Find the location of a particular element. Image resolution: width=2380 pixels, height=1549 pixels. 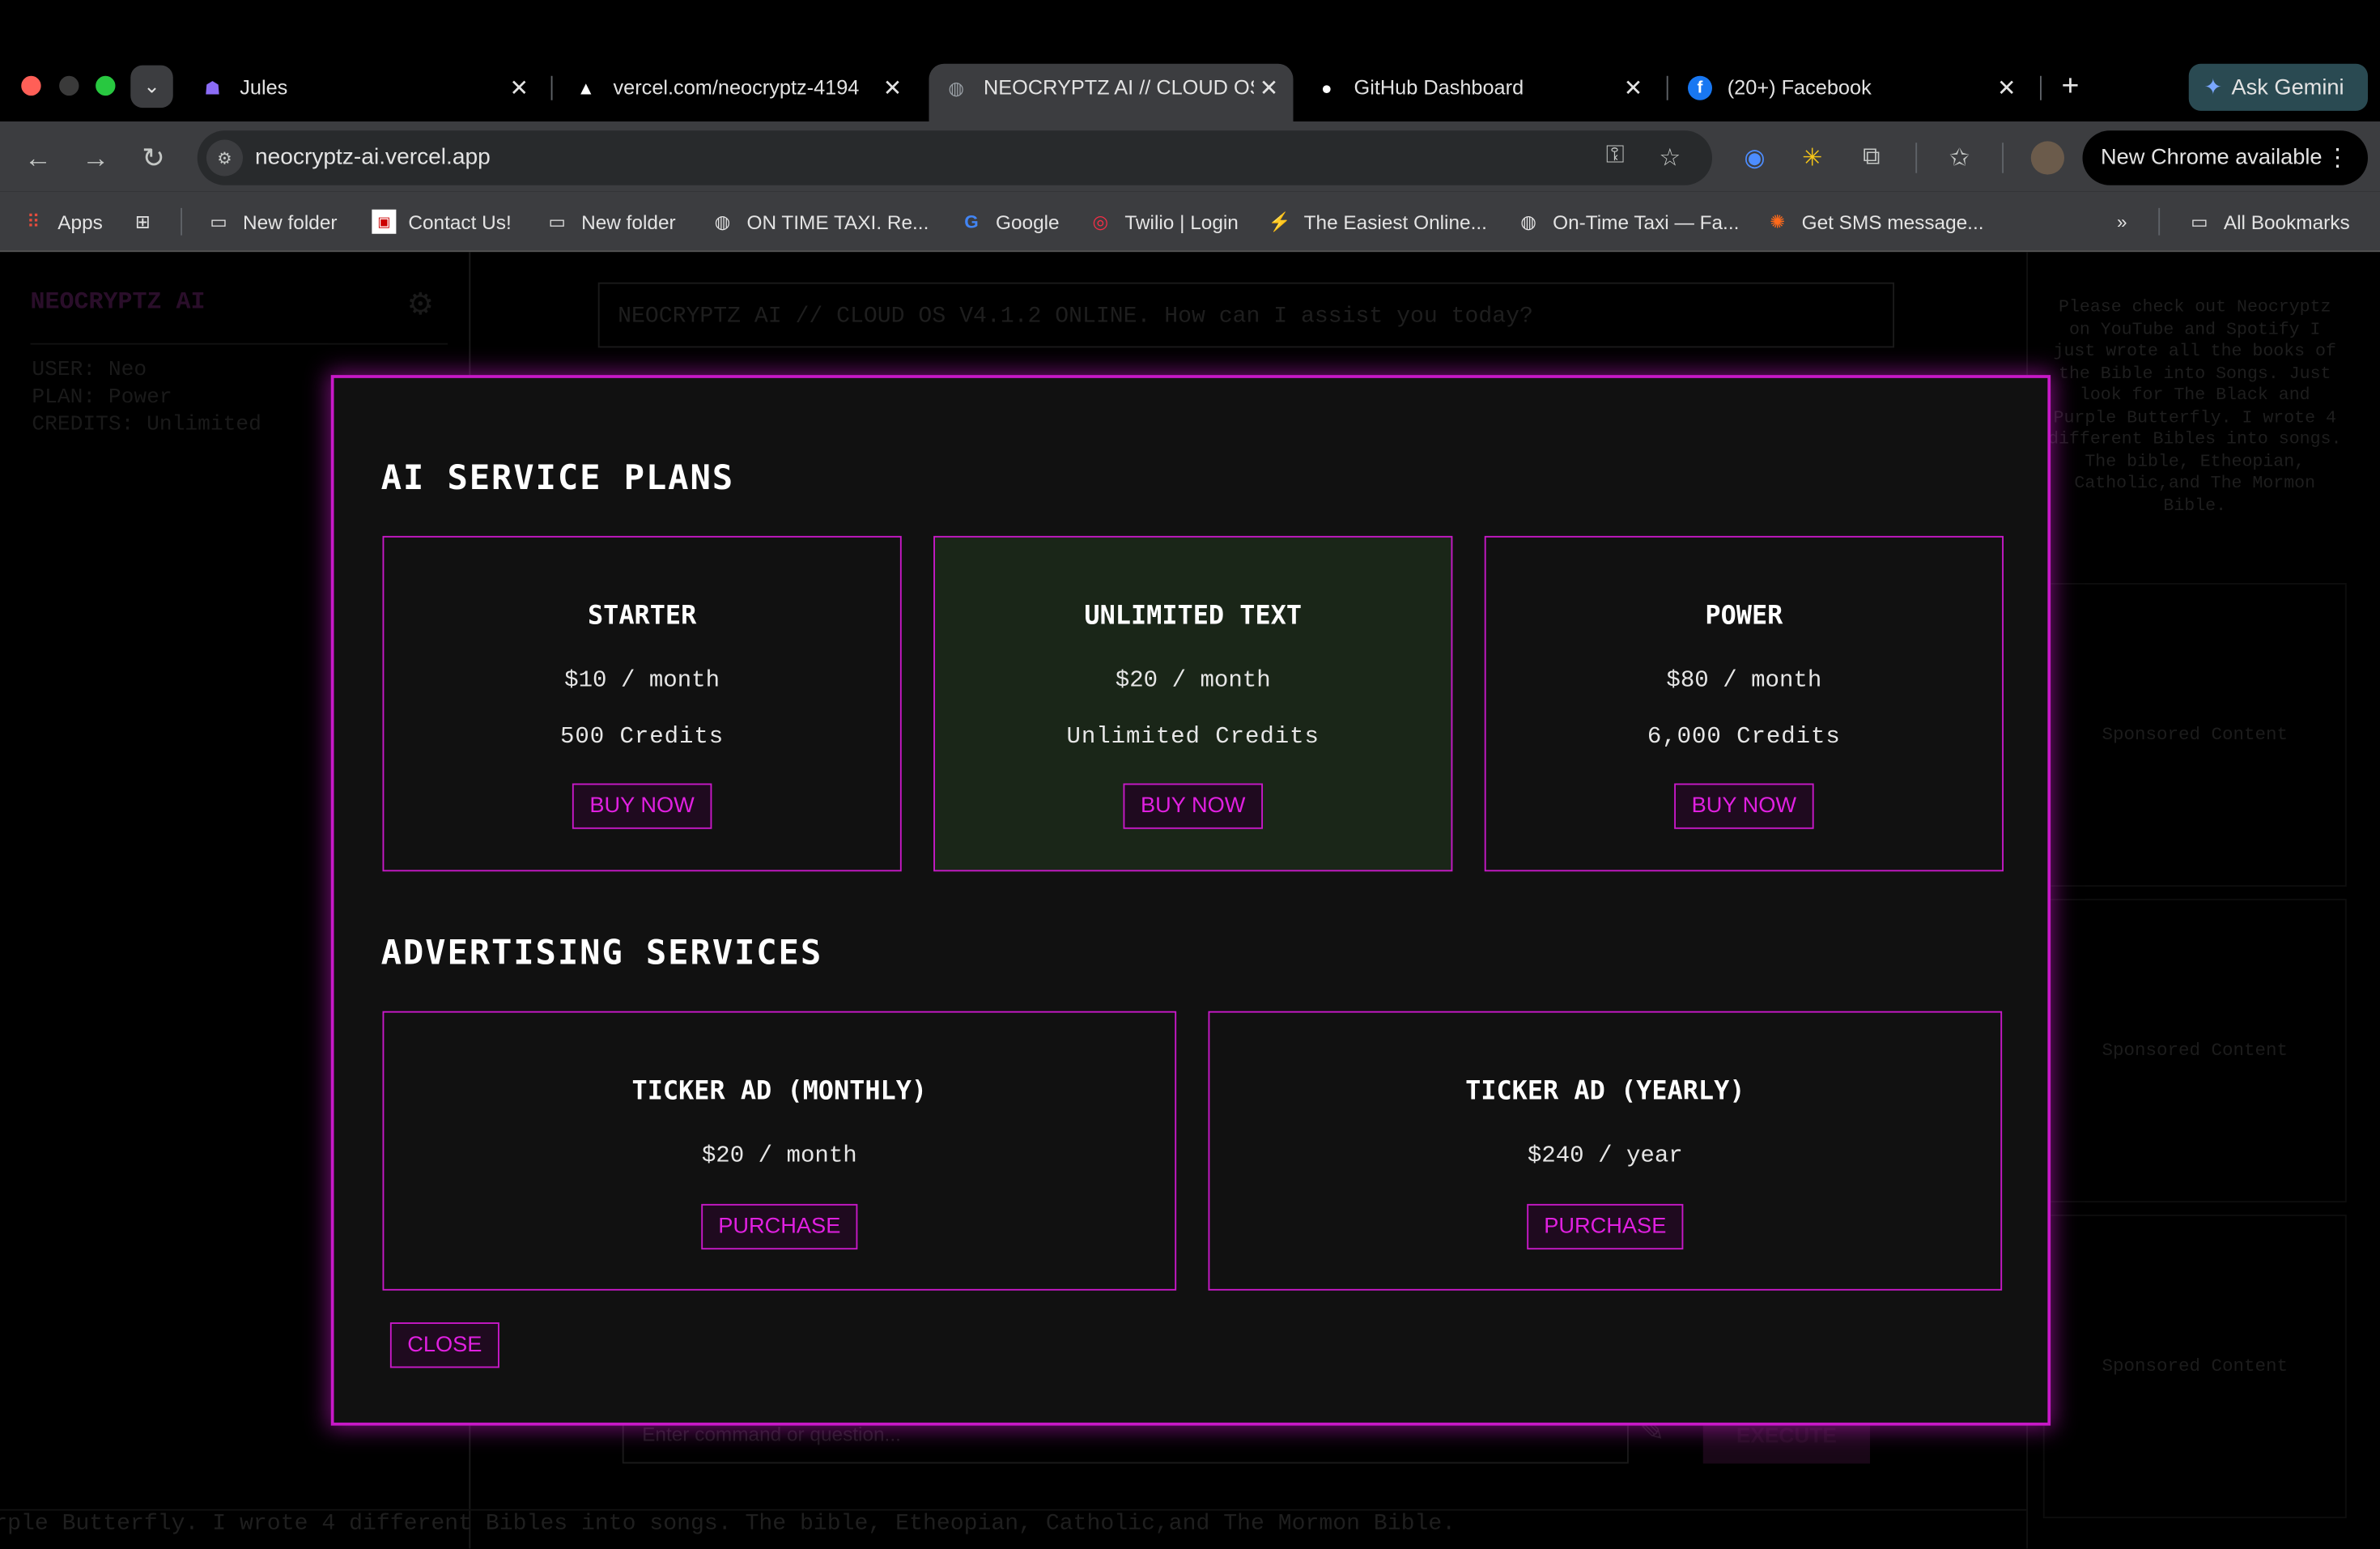

bookmark-new-folder-1: ▭ New folder is located at coordinates (272, 222).